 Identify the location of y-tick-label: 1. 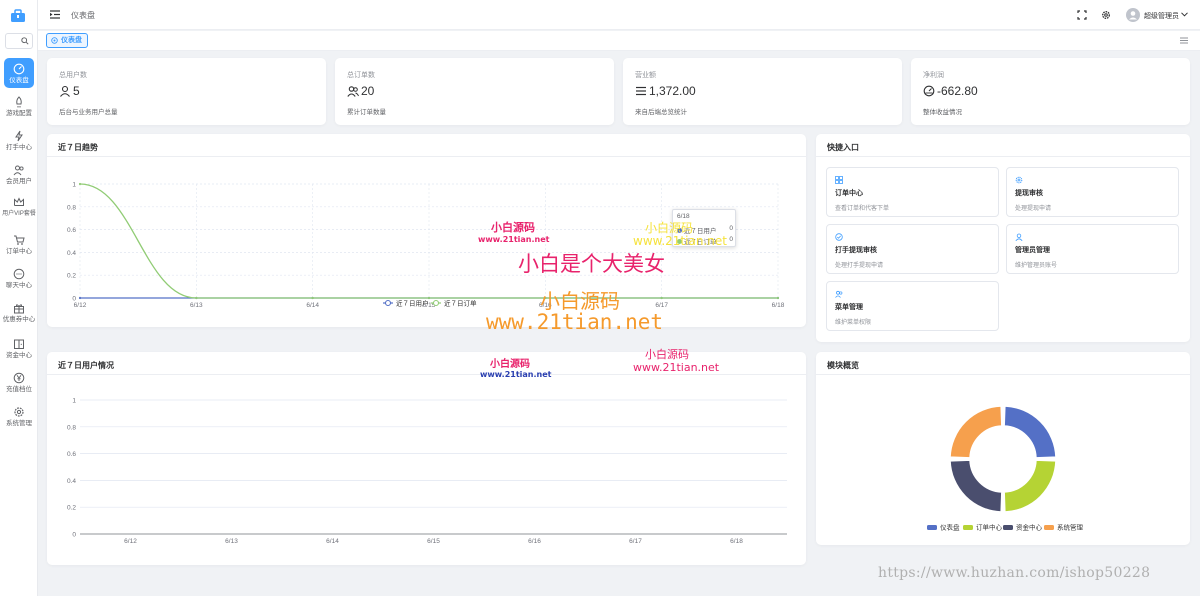
(74, 185).